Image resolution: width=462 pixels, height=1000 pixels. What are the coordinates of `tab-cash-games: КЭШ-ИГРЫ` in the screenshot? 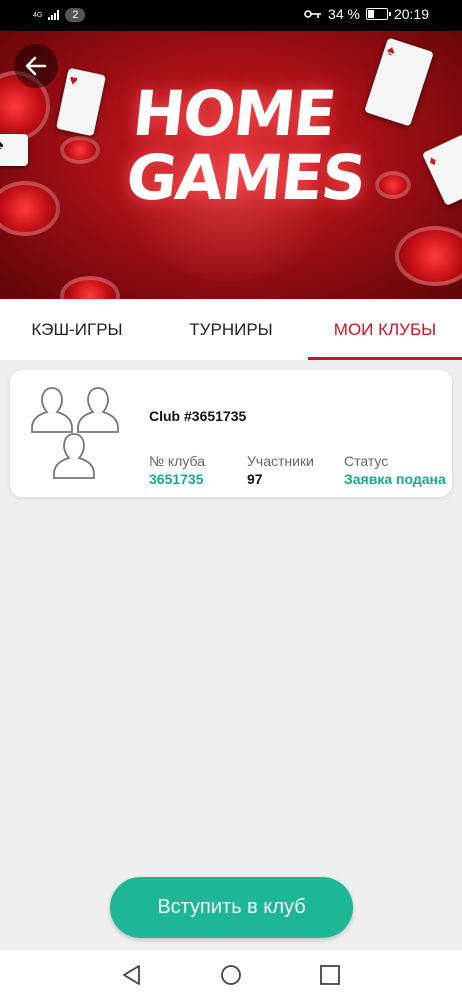 It's located at (77, 329).